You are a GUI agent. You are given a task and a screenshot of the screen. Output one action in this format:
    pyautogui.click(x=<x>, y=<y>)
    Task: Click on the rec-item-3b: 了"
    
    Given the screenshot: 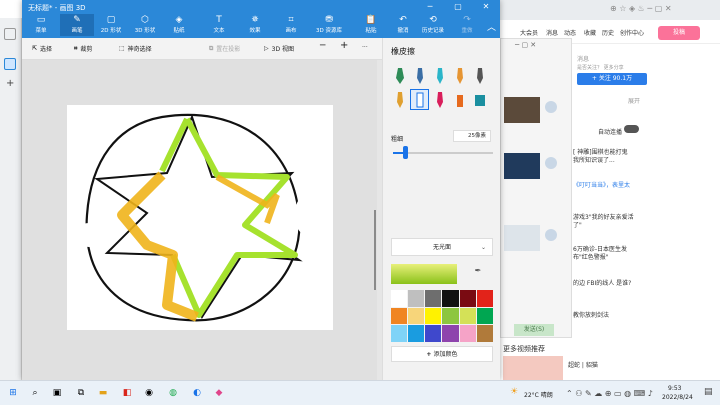 What is the action you would take?
    pyautogui.click(x=577, y=224)
    